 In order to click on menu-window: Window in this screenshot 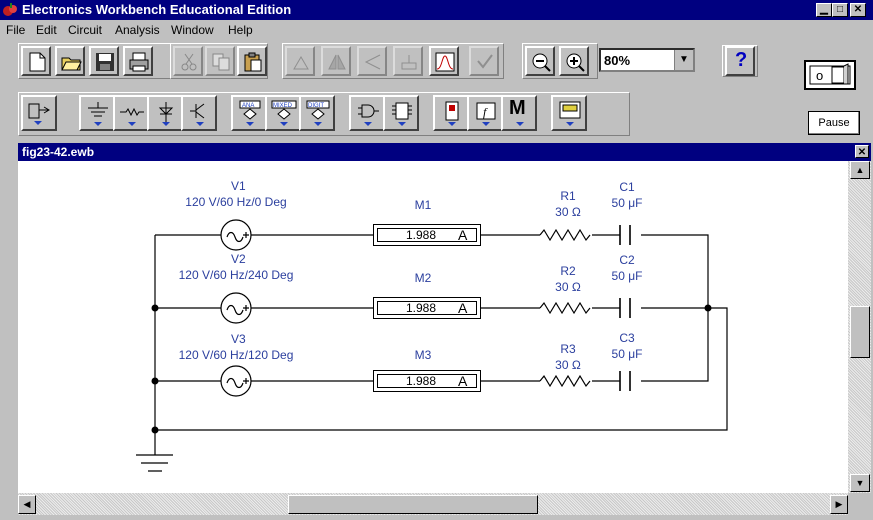, I will do `click(192, 30)`.